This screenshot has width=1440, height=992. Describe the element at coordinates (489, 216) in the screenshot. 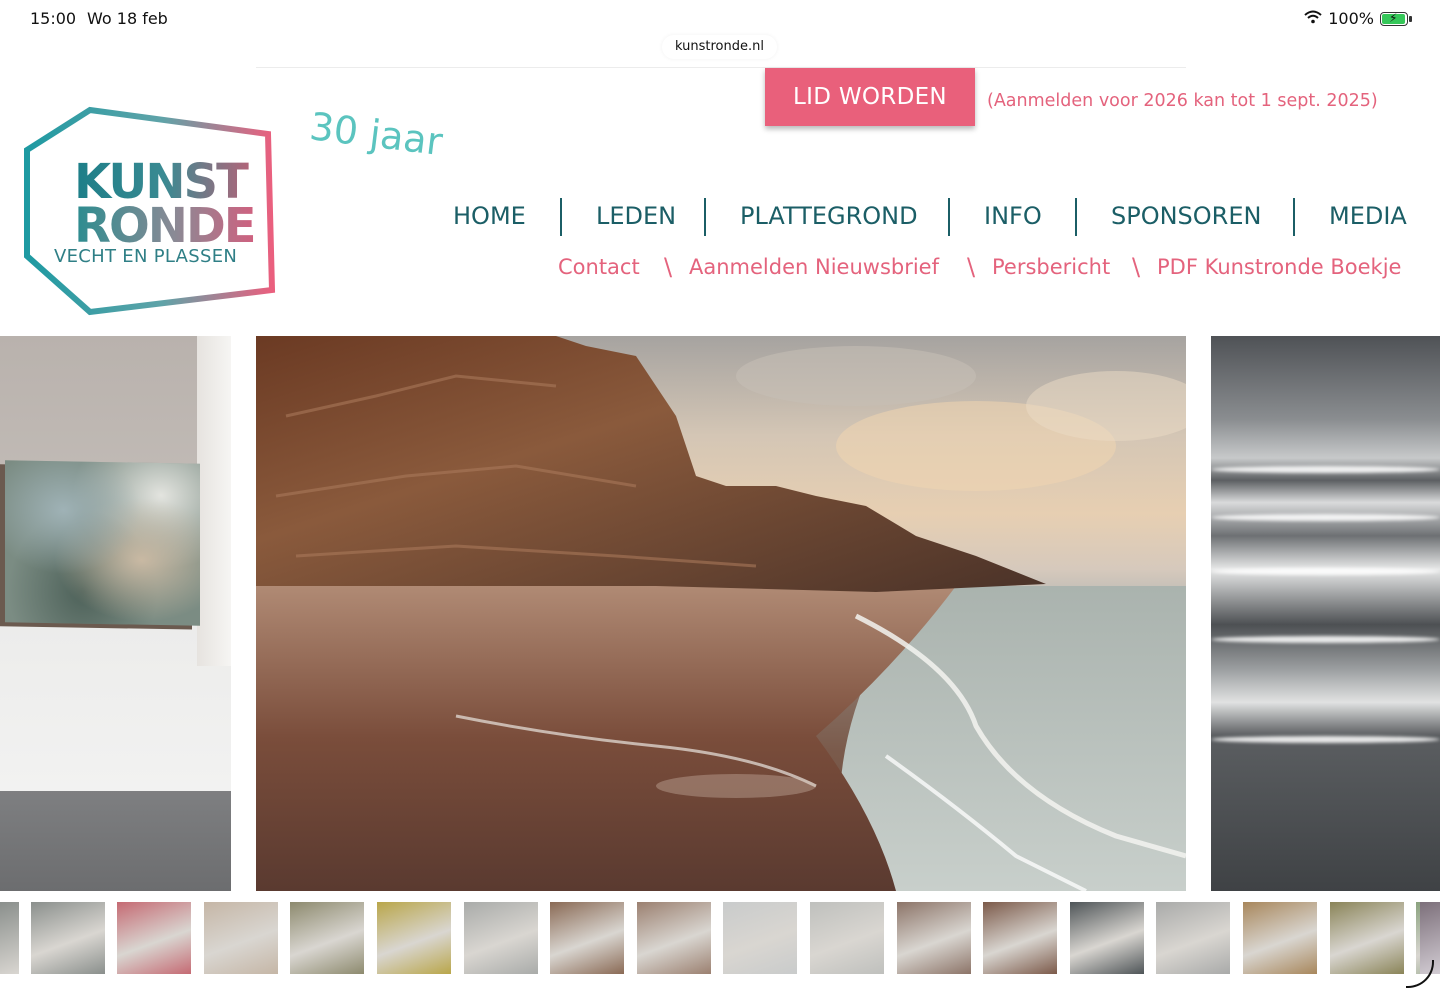

I see `nav-item-home: HOME` at that location.